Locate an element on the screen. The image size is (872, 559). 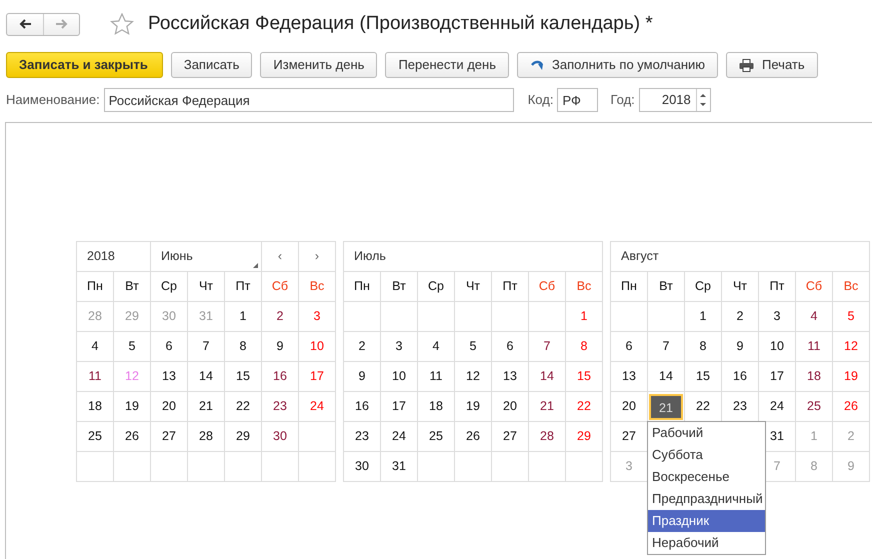
name-field: Российская Федерация is located at coordinates (309, 100).